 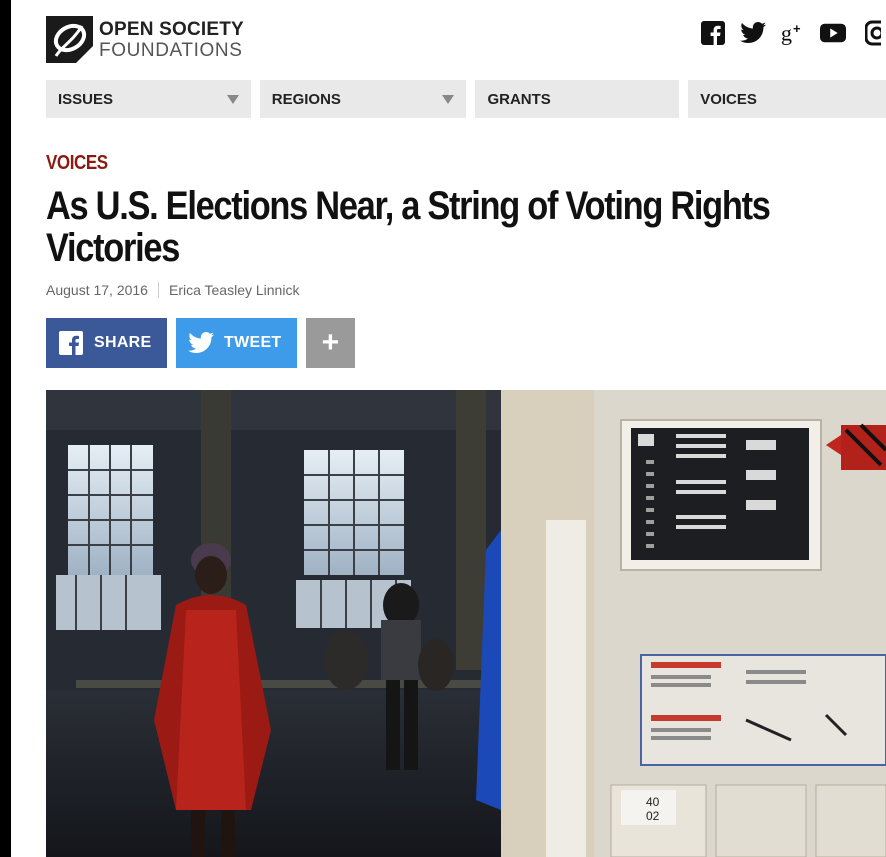 I want to click on google-plus-icon: g +, so click(x=793, y=33).